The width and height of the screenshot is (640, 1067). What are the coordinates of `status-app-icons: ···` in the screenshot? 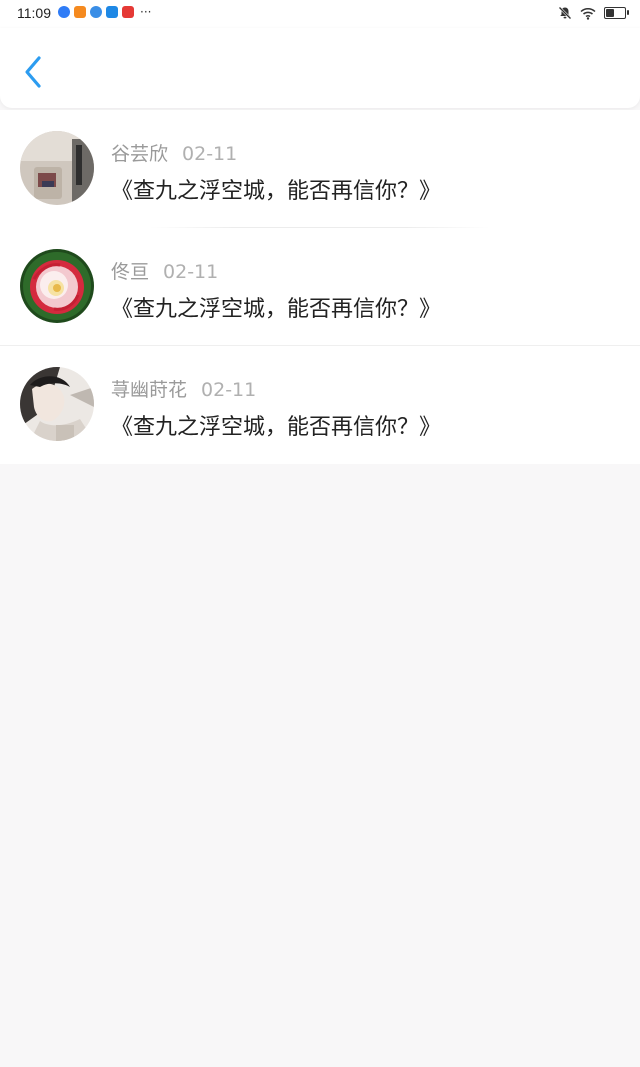 It's located at (104, 12).